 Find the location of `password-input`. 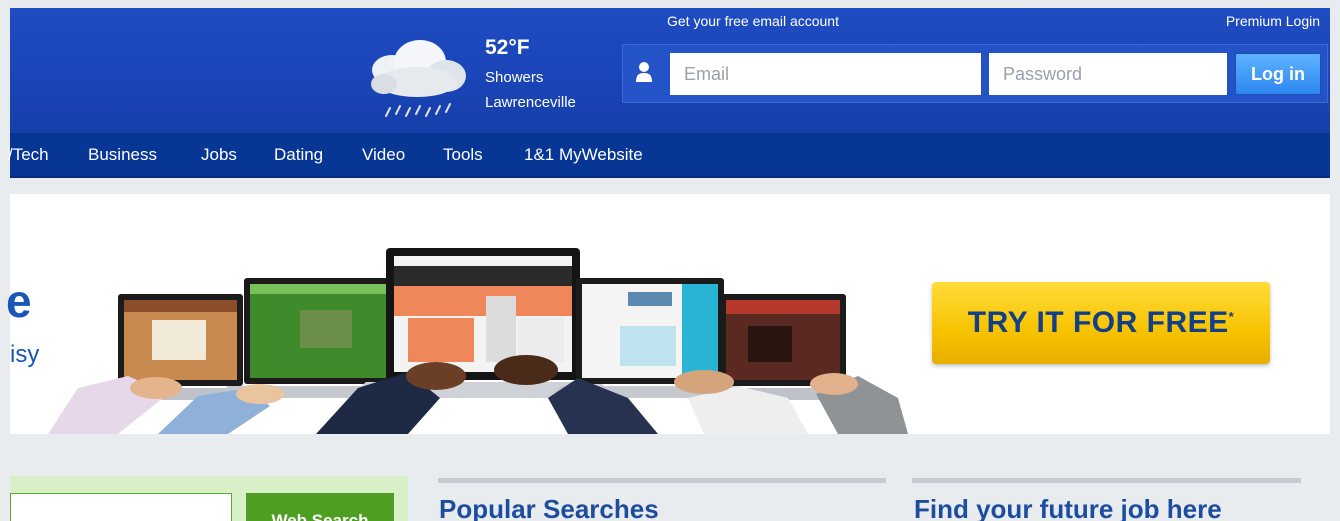

password-input is located at coordinates (1108, 74).